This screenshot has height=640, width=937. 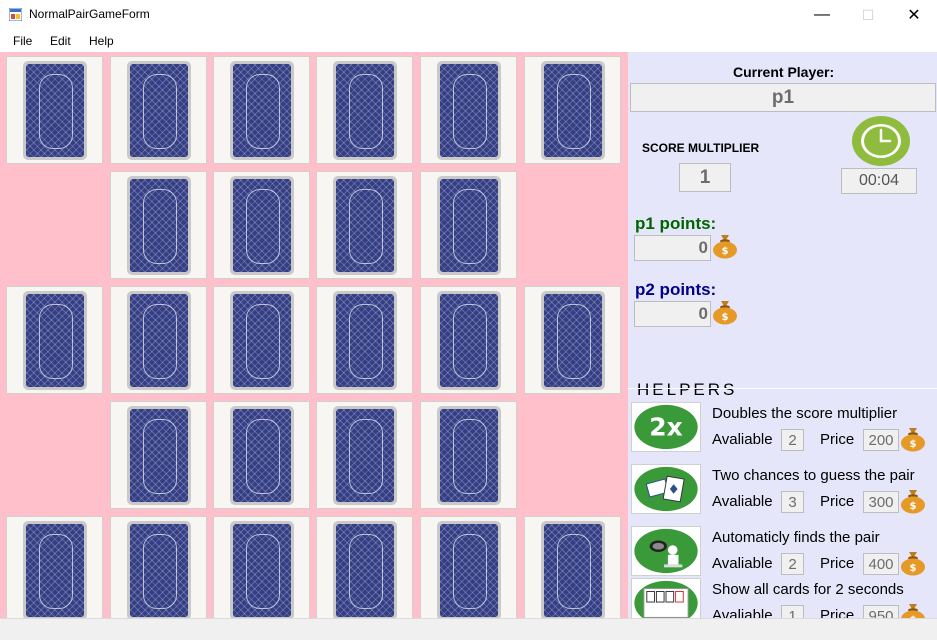 I want to click on svg-text: 2x, so click(x=665, y=427).